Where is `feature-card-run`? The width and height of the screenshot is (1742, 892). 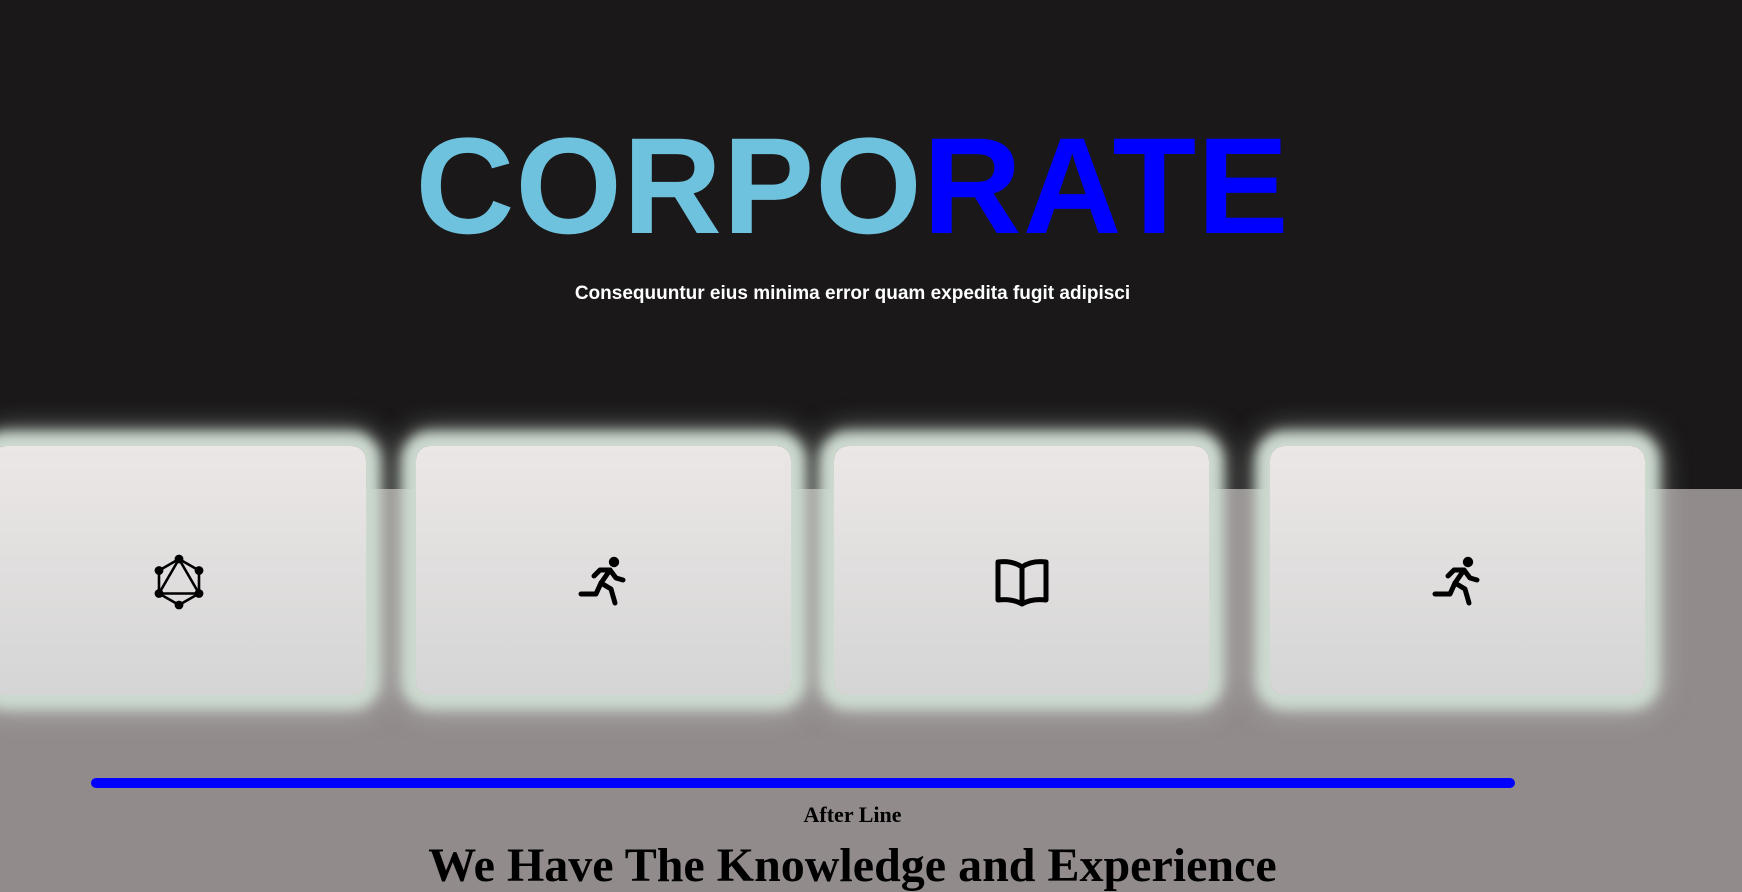
feature-card-run is located at coordinates (603, 570).